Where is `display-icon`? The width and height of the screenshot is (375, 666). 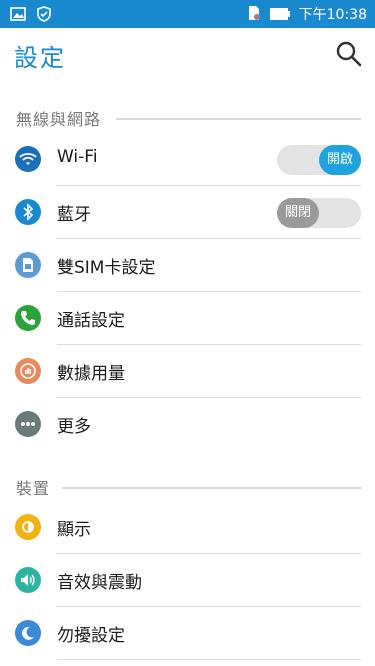
display-icon is located at coordinates (28, 527).